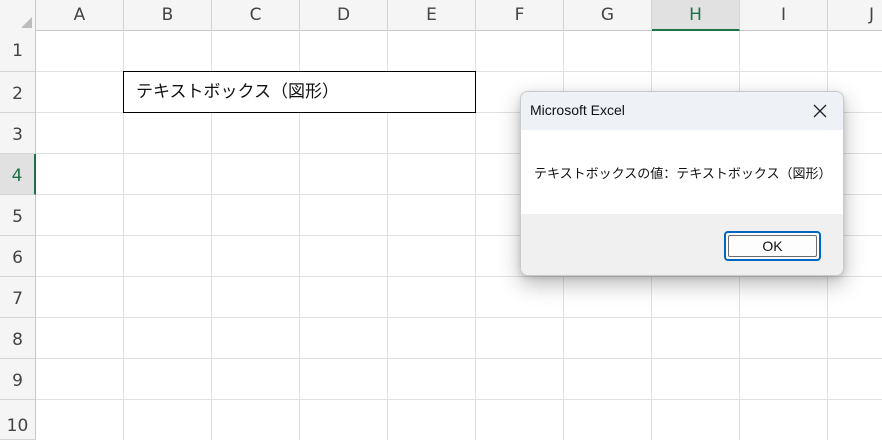  Describe the element at coordinates (772, 246) in the screenshot. I see `ok-button: OK` at that location.